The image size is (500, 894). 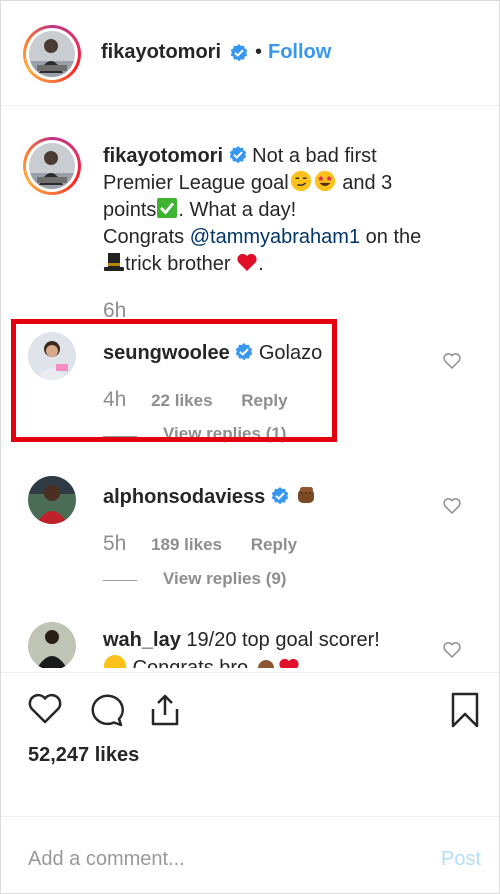 I want to click on caption-username: fikayotomori, so click(x=163, y=156).